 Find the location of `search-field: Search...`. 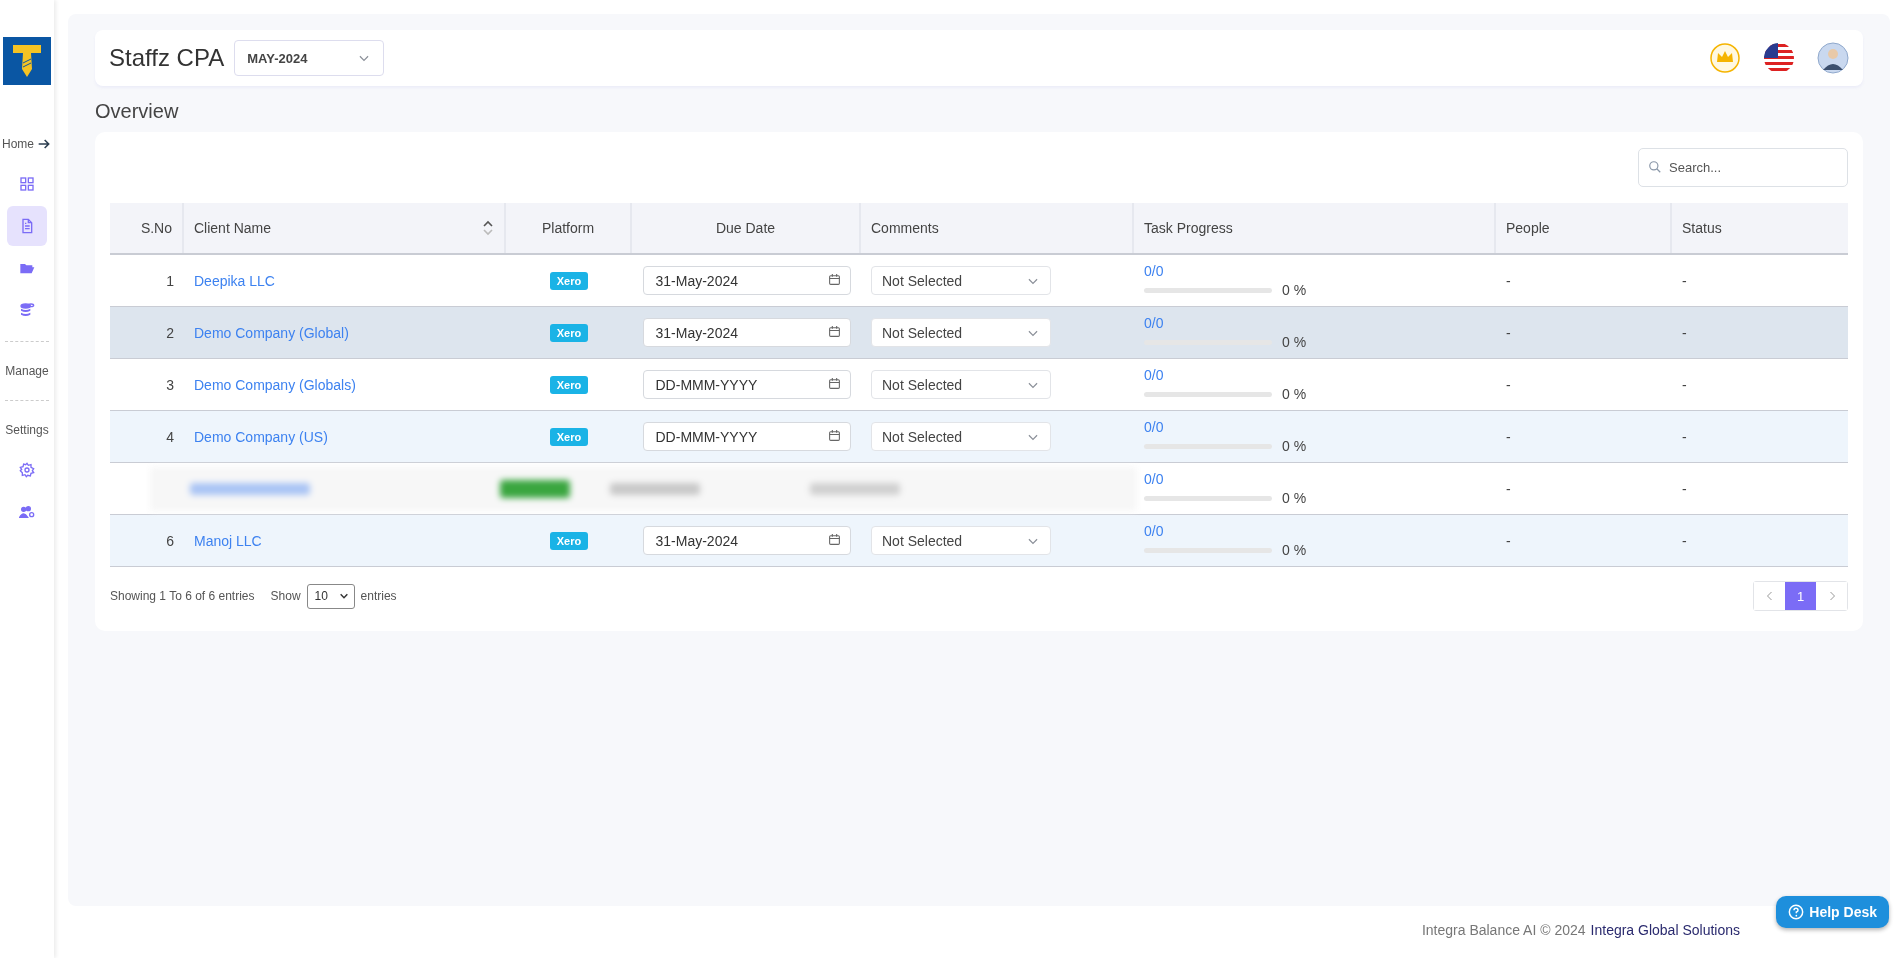

search-field: Search... is located at coordinates (1743, 167).